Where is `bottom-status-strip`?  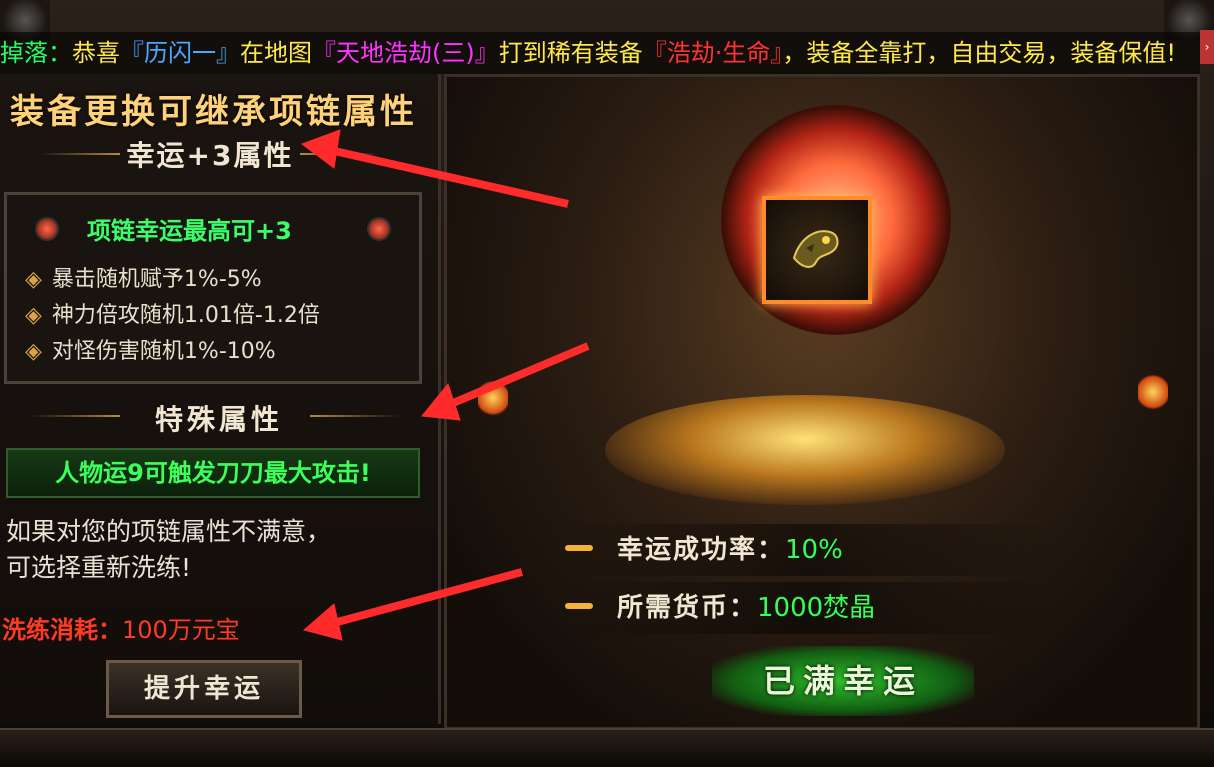 bottom-status-strip is located at coordinates (607, 747).